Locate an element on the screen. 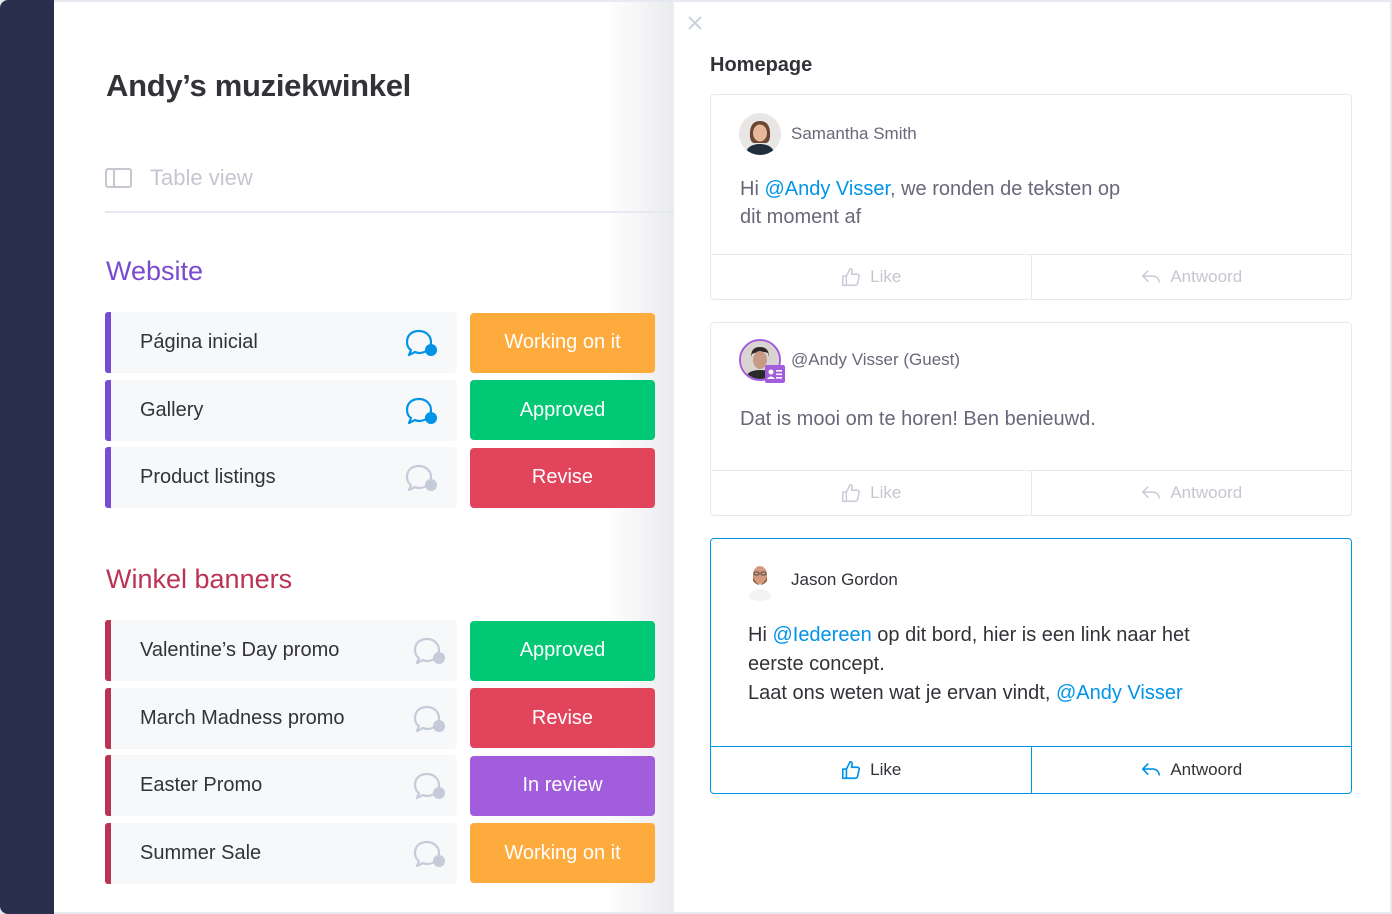  item-row: Summer Sale is located at coordinates (281, 853).